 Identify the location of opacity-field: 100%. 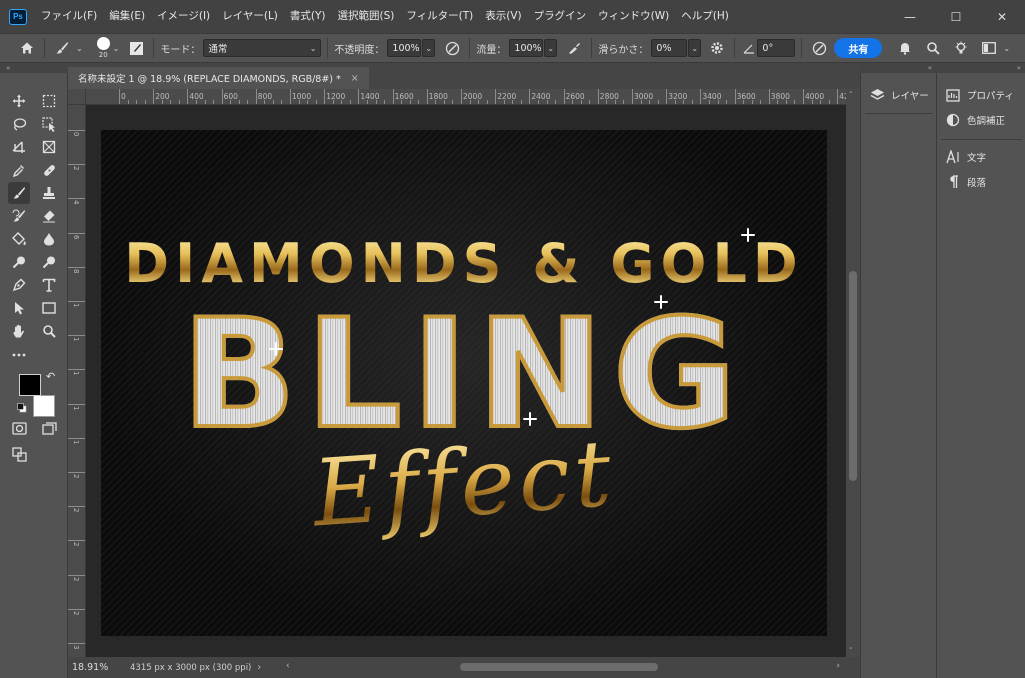
(404, 48).